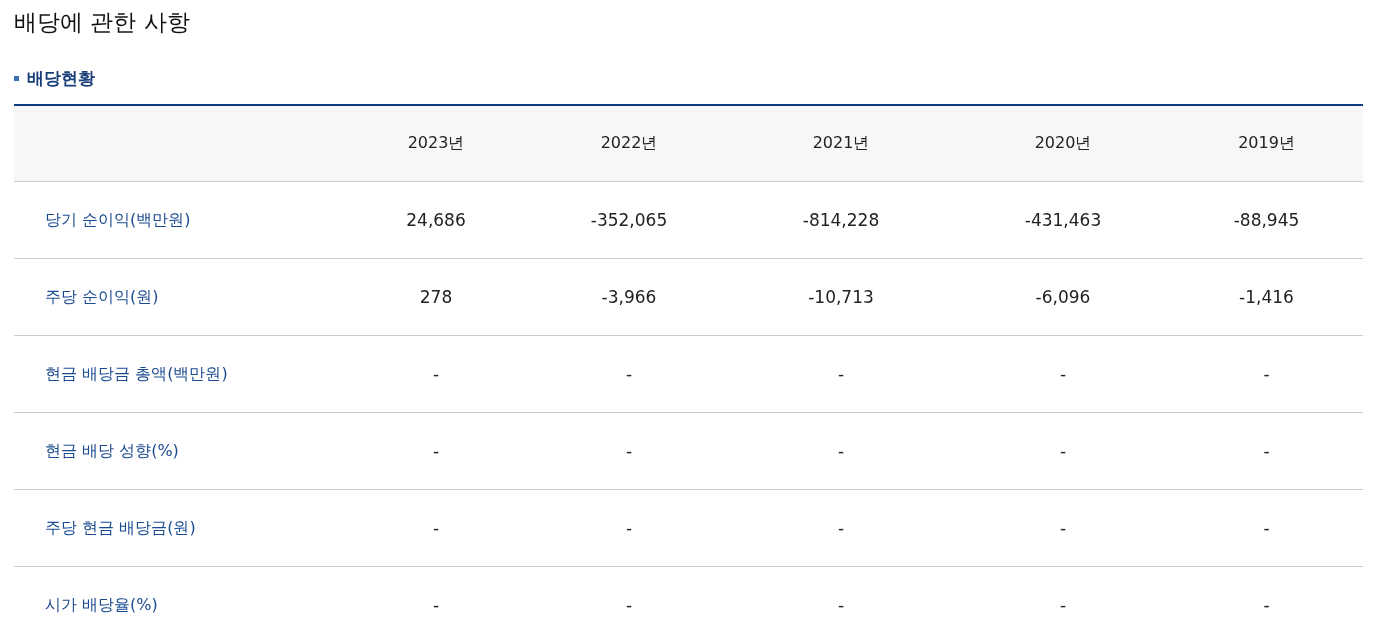 This screenshot has height=634, width=1377. I want to click on column-header: 2022년, so click(629, 143).